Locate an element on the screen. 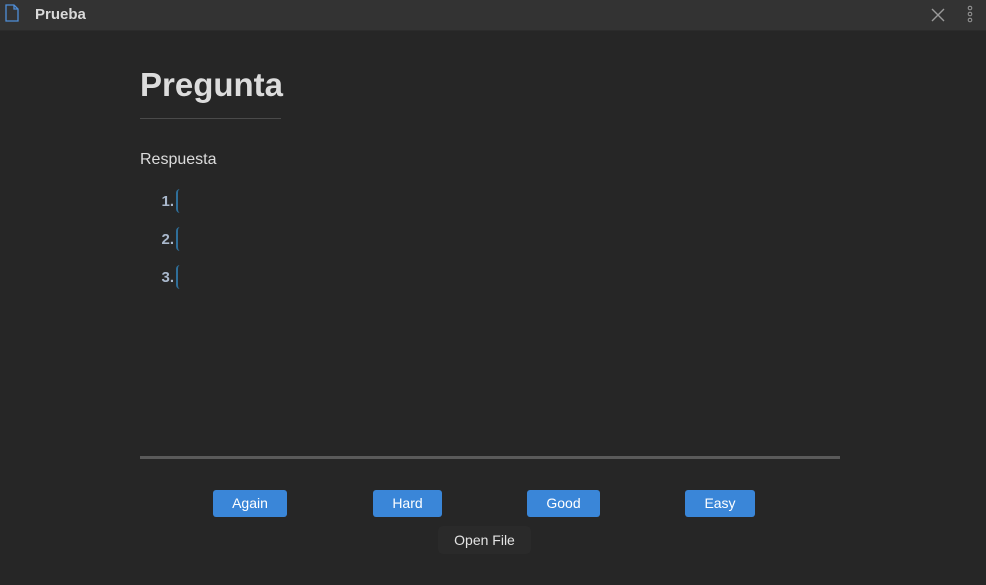  again-button: Again is located at coordinates (250, 503).